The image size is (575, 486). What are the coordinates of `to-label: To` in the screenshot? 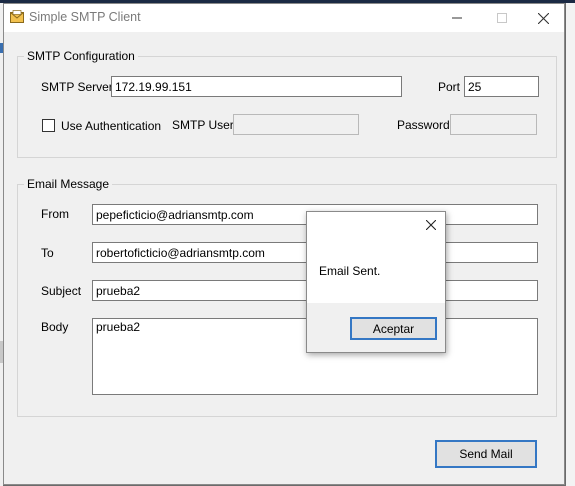 It's located at (47, 253).